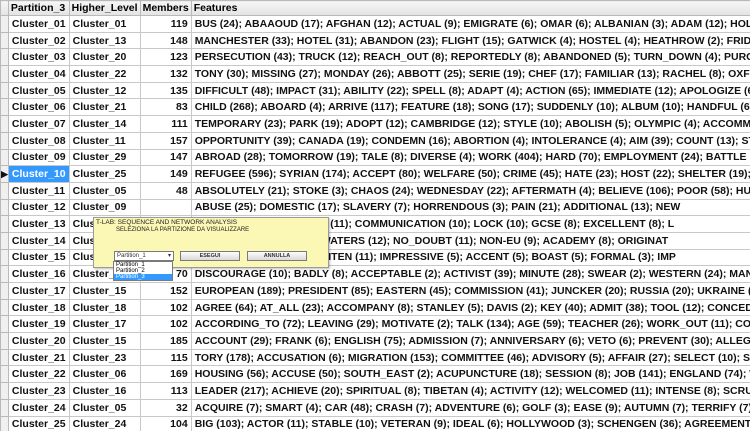 This screenshot has width=750, height=431. I want to click on cell-higher-level: Cluster_23, so click(104, 357).